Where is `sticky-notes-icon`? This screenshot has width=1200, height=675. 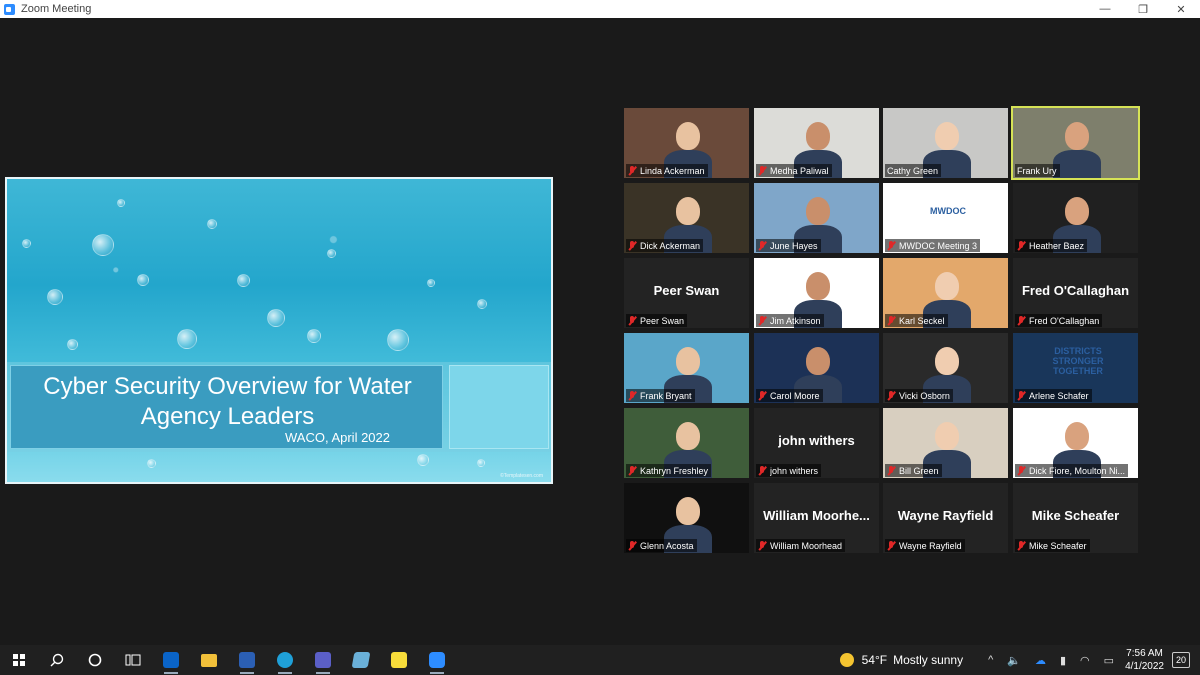
sticky-notes-icon is located at coordinates (399, 660).